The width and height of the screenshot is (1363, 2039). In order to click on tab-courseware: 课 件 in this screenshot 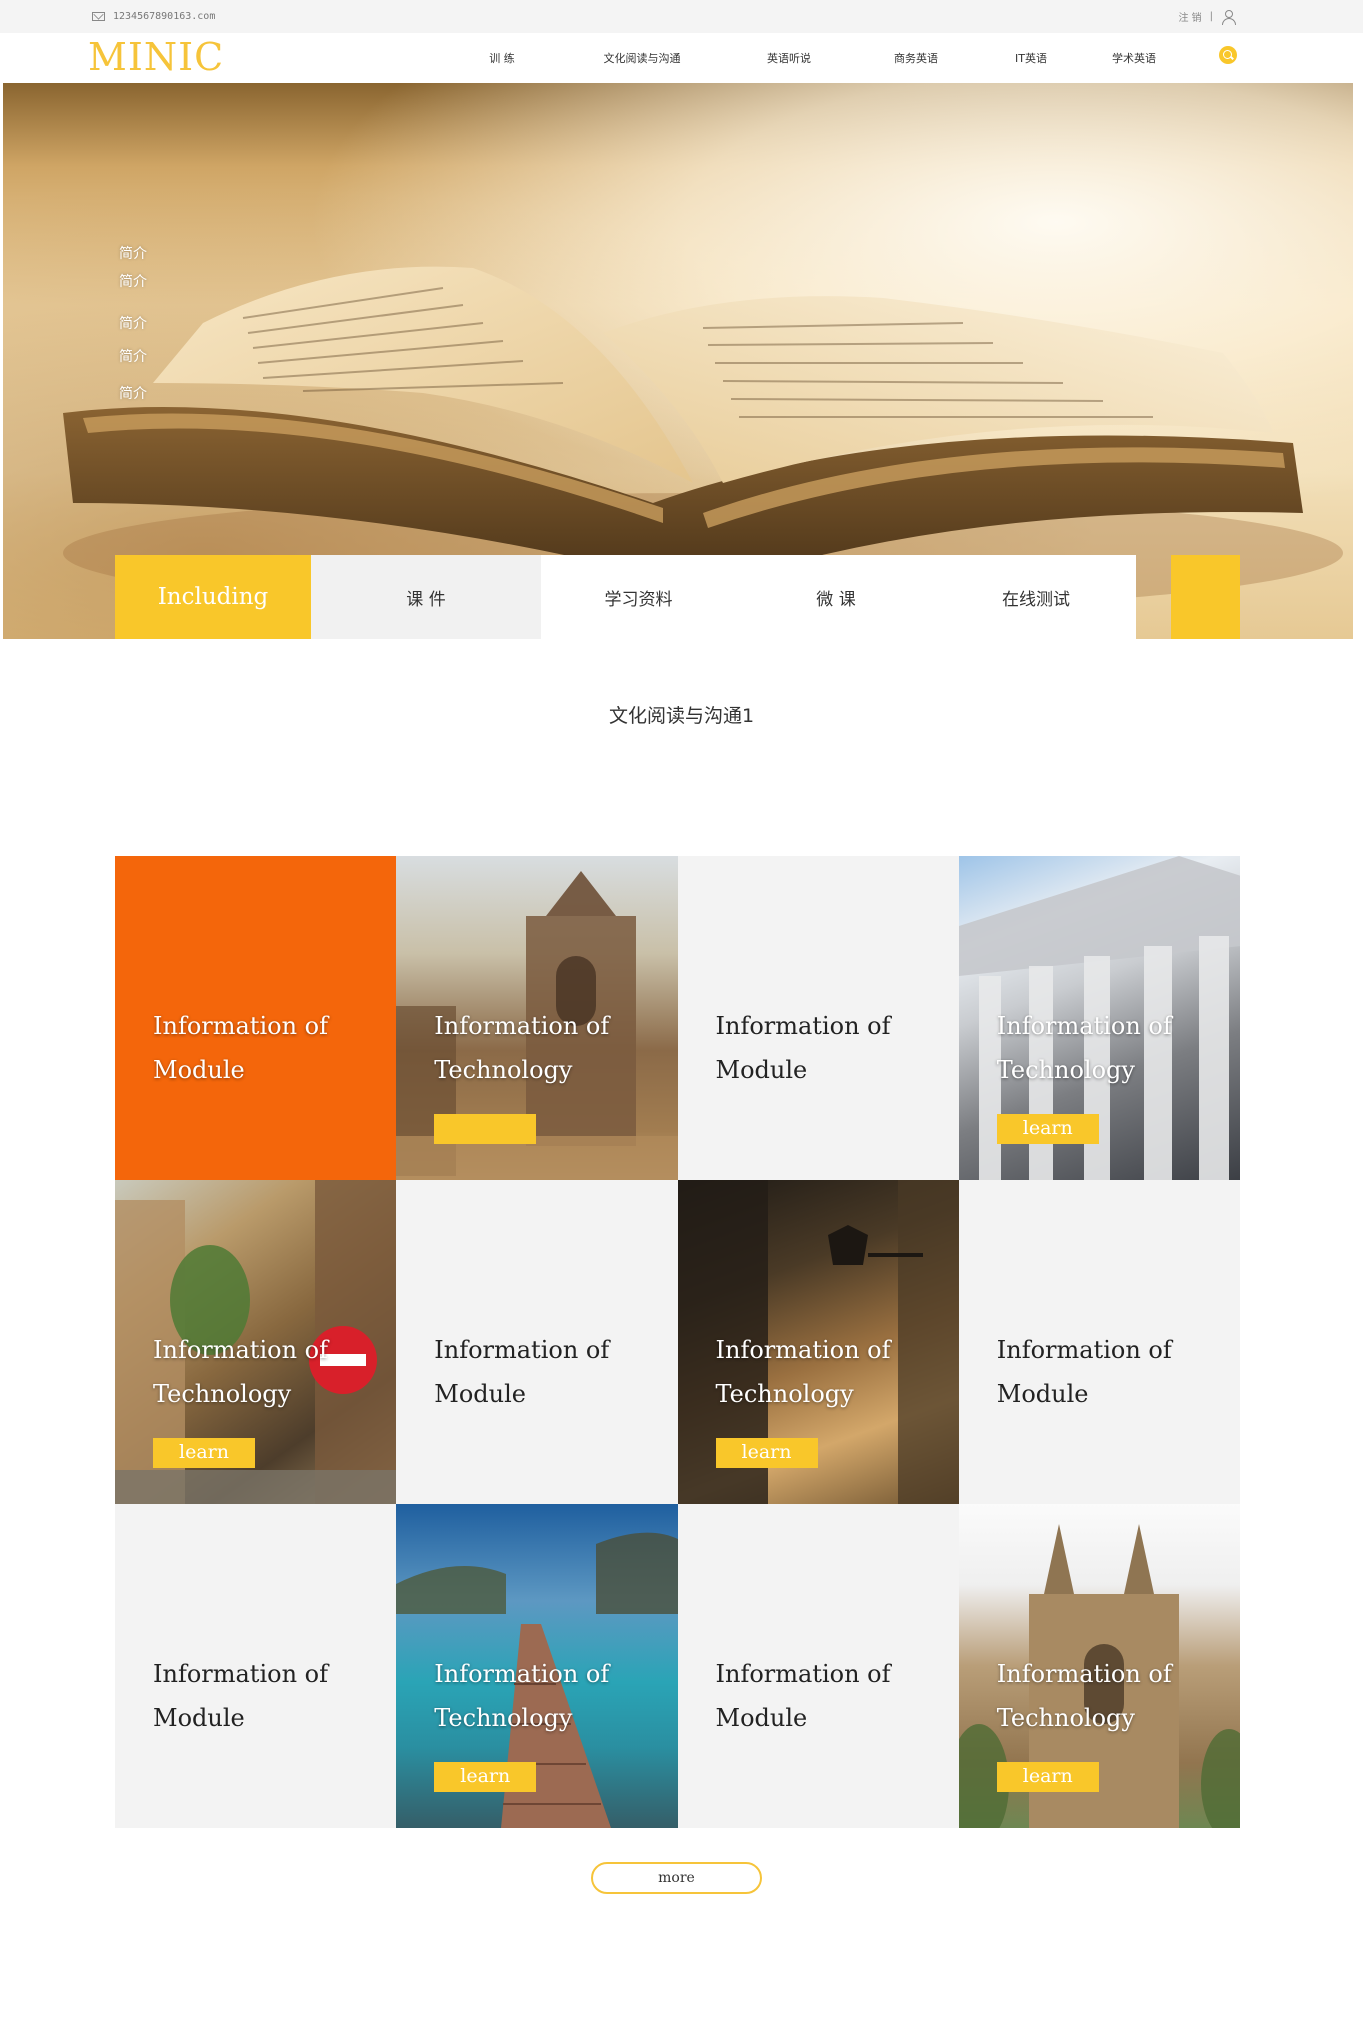, I will do `click(426, 597)`.